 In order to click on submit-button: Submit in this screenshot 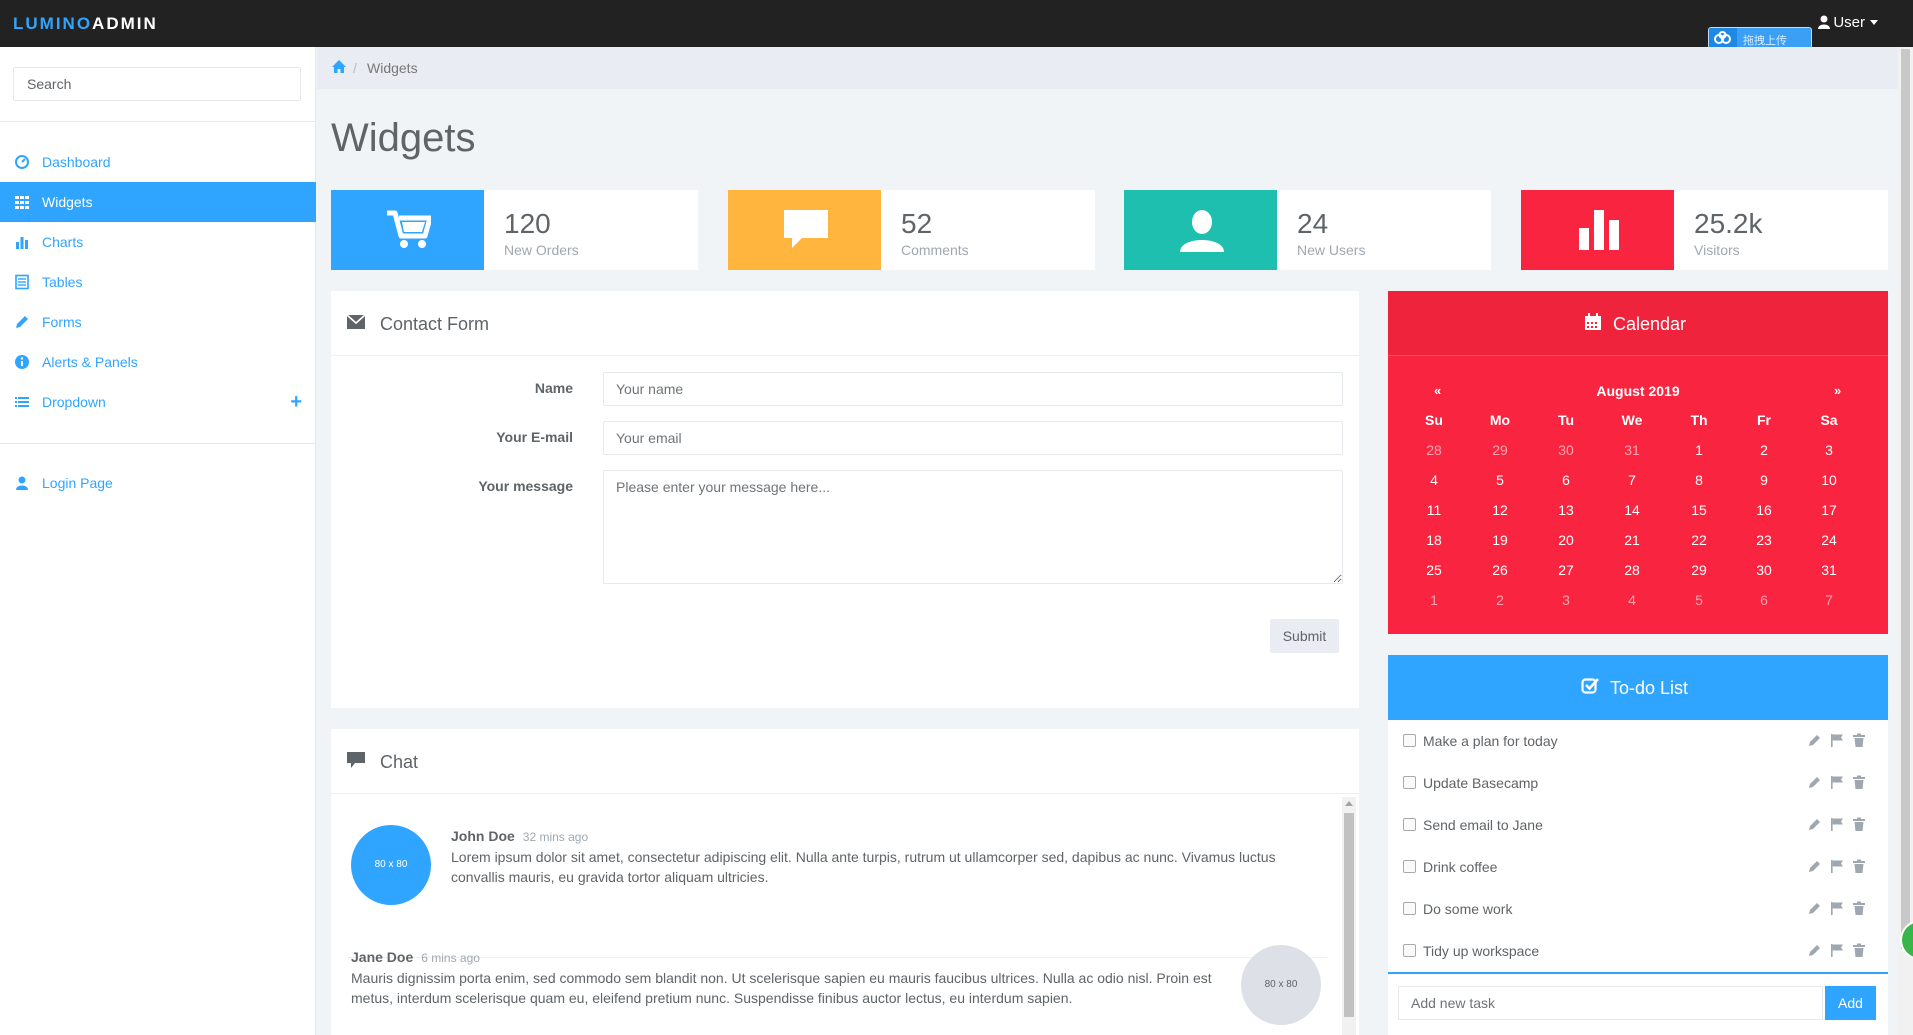, I will do `click(1304, 636)`.